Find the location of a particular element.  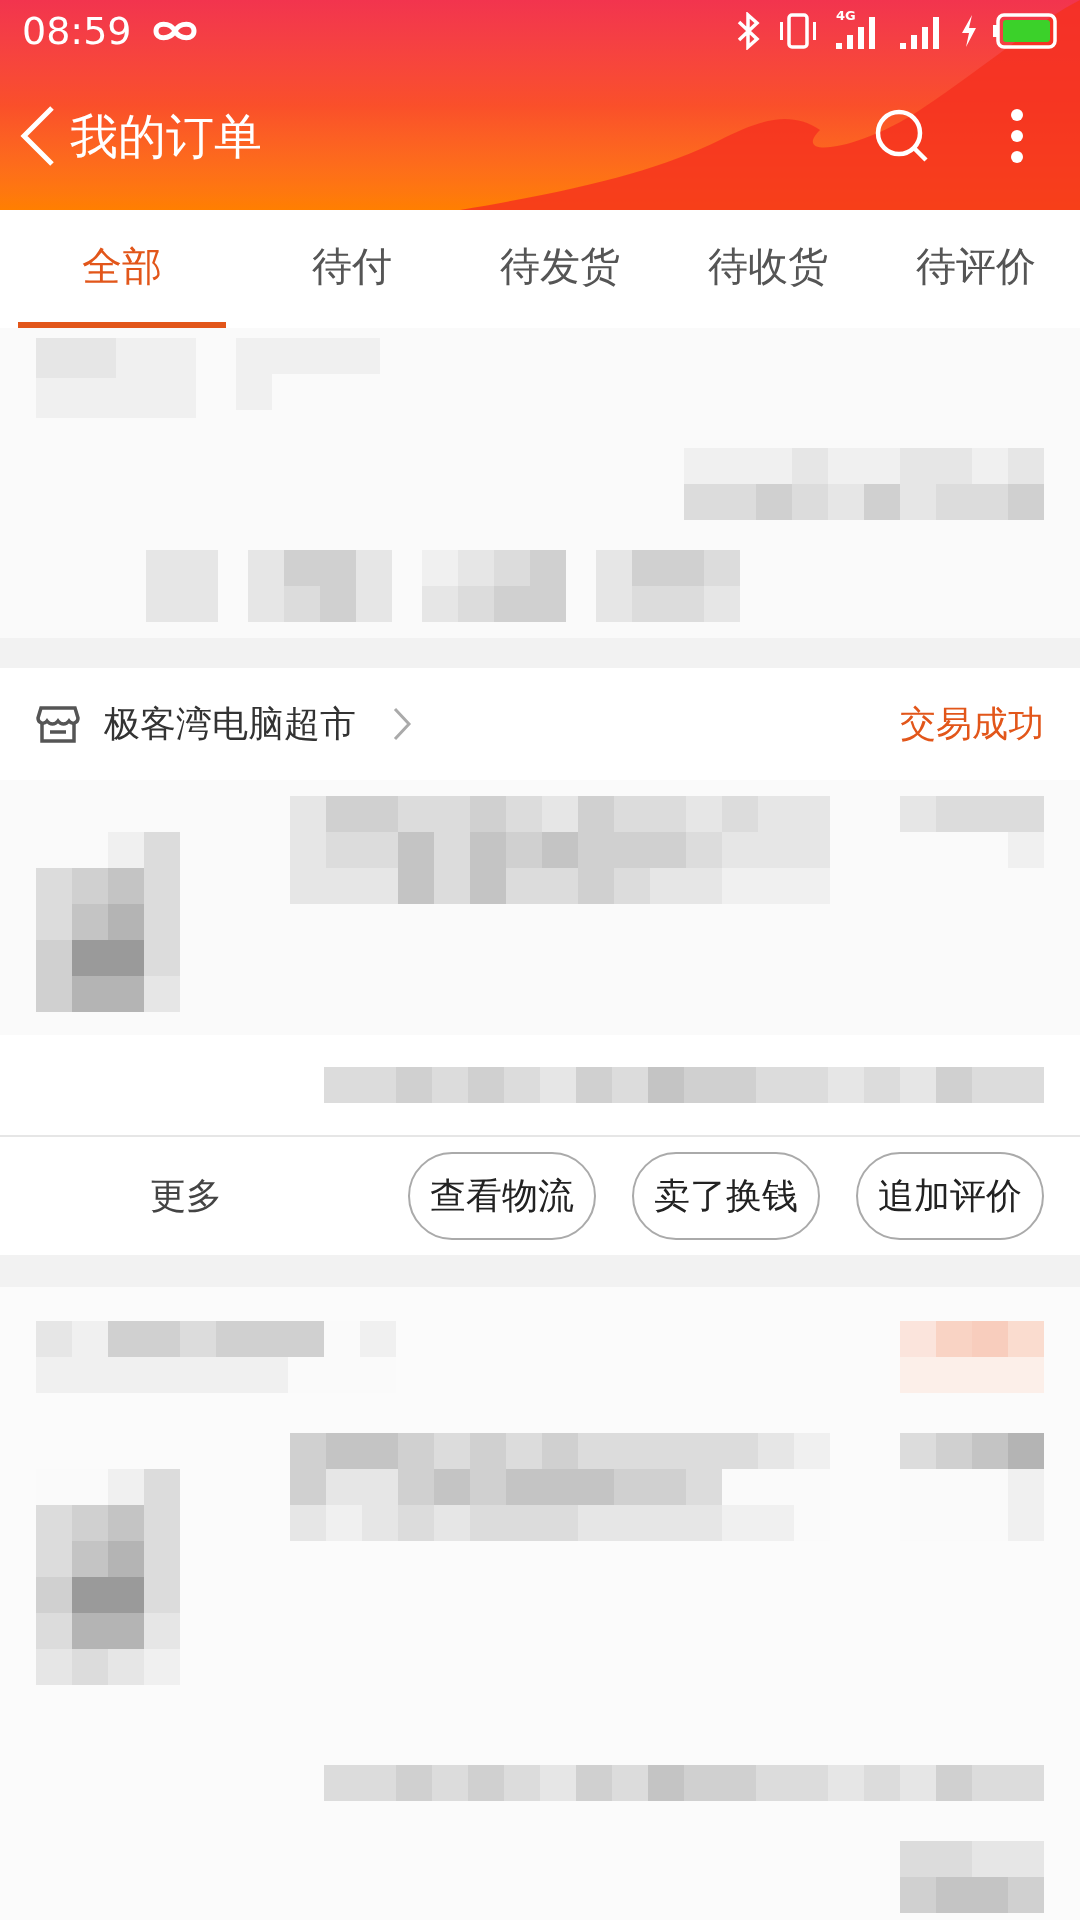

more-icon is located at coordinates (1017, 136).